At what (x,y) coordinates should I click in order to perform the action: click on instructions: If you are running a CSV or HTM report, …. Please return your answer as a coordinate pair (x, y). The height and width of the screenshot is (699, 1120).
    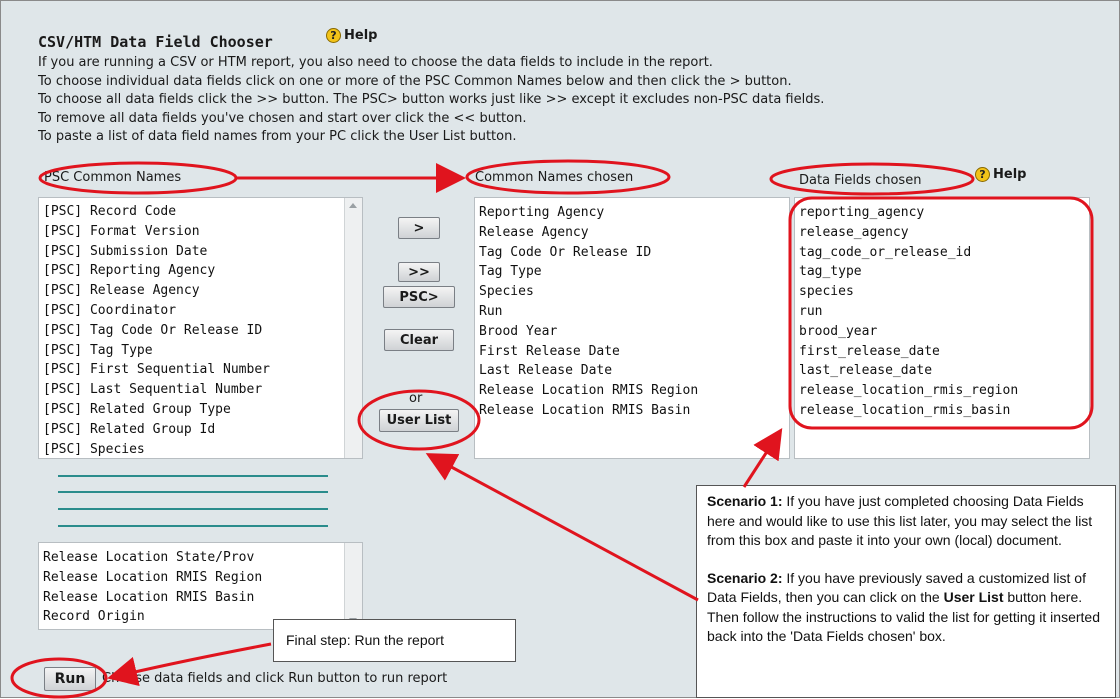
    Looking at the image, I should click on (431, 100).